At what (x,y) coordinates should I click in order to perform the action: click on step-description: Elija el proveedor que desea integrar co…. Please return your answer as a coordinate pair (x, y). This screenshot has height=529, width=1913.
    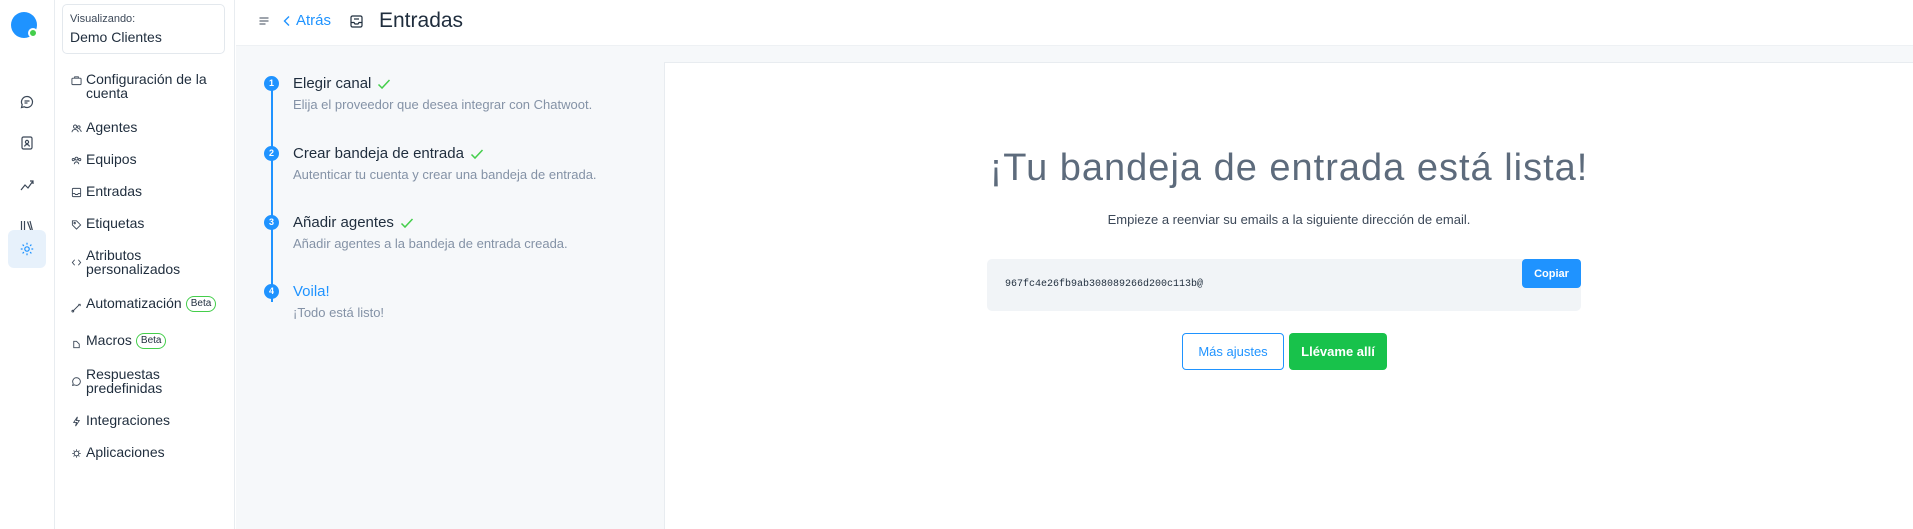
    Looking at the image, I should click on (443, 104).